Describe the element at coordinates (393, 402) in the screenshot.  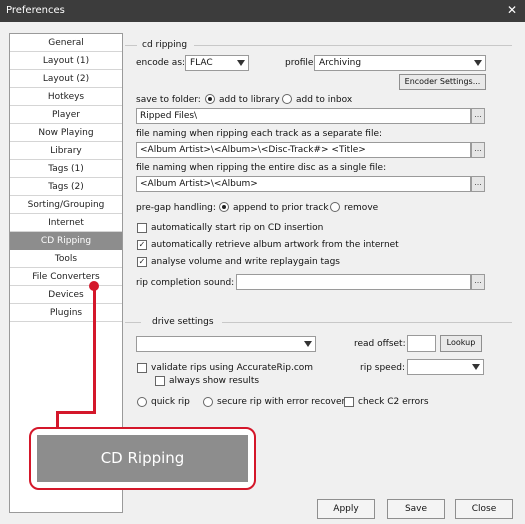
I see `check-c2-label: check C2 errors` at that location.